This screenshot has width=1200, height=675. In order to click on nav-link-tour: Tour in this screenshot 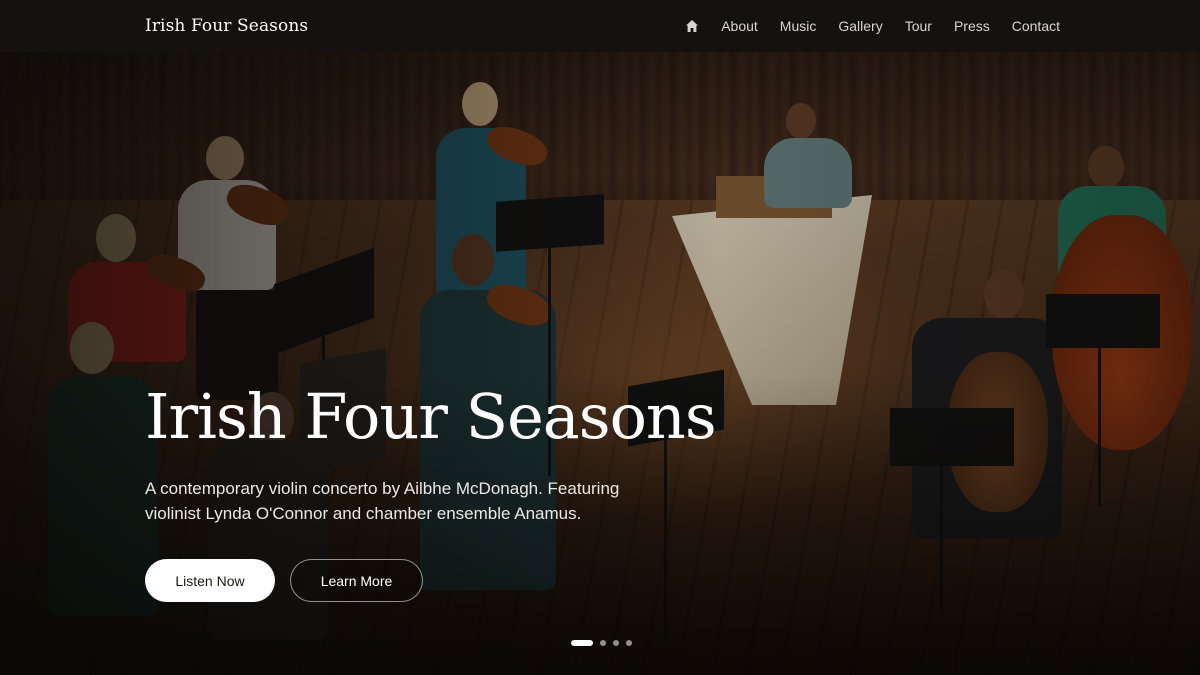, I will do `click(918, 26)`.